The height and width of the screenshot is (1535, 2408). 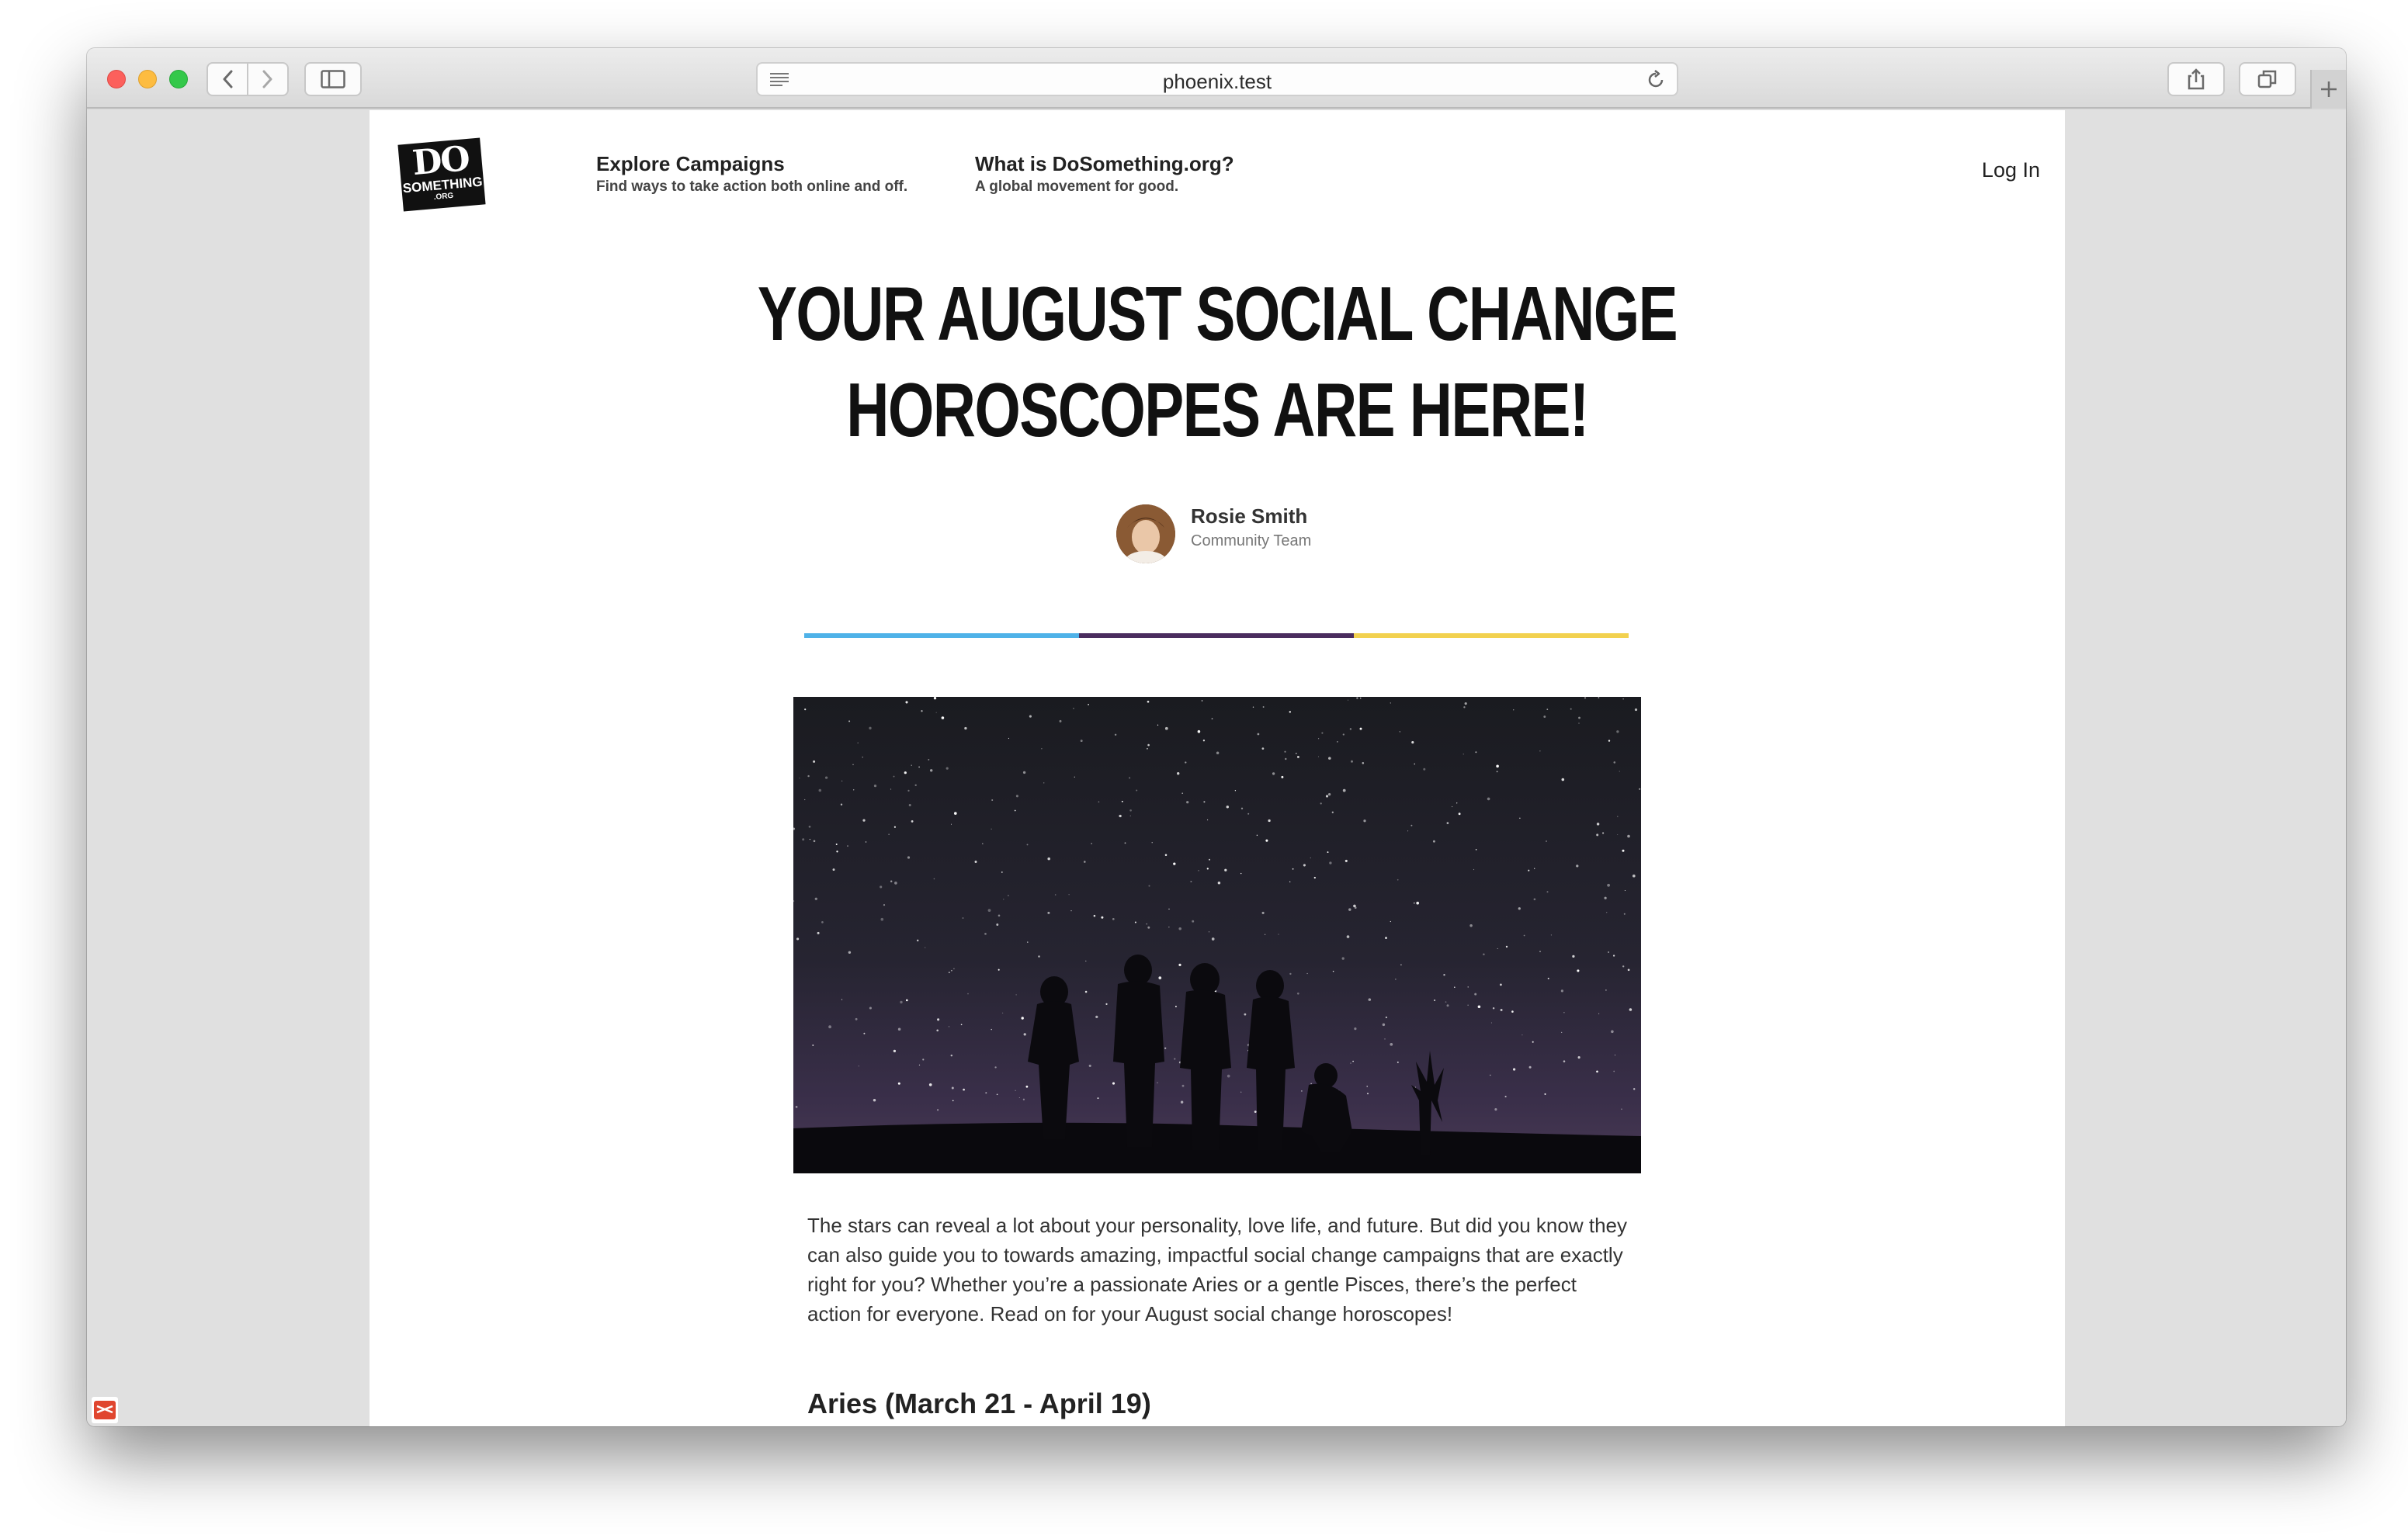 I want to click on nav-explore-title: Explore Campaigns, so click(x=690, y=164).